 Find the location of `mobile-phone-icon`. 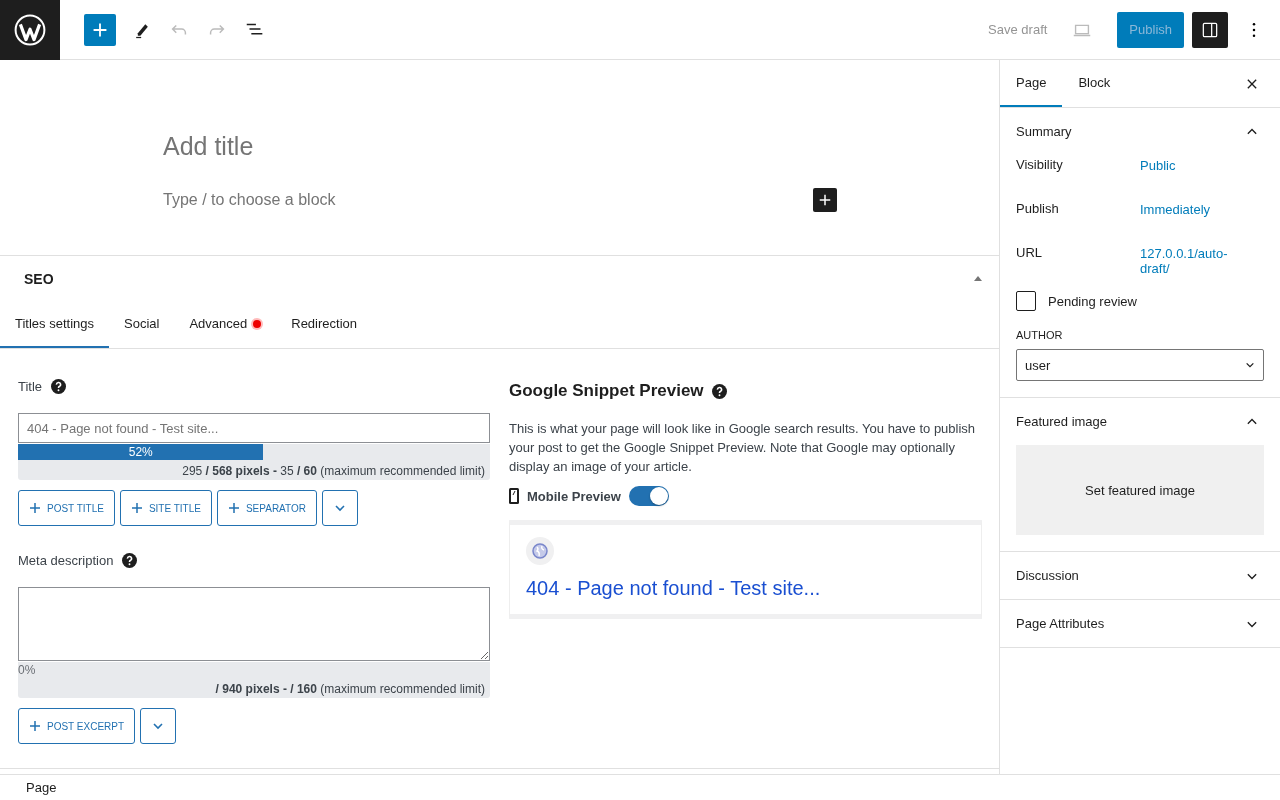

mobile-phone-icon is located at coordinates (514, 496).